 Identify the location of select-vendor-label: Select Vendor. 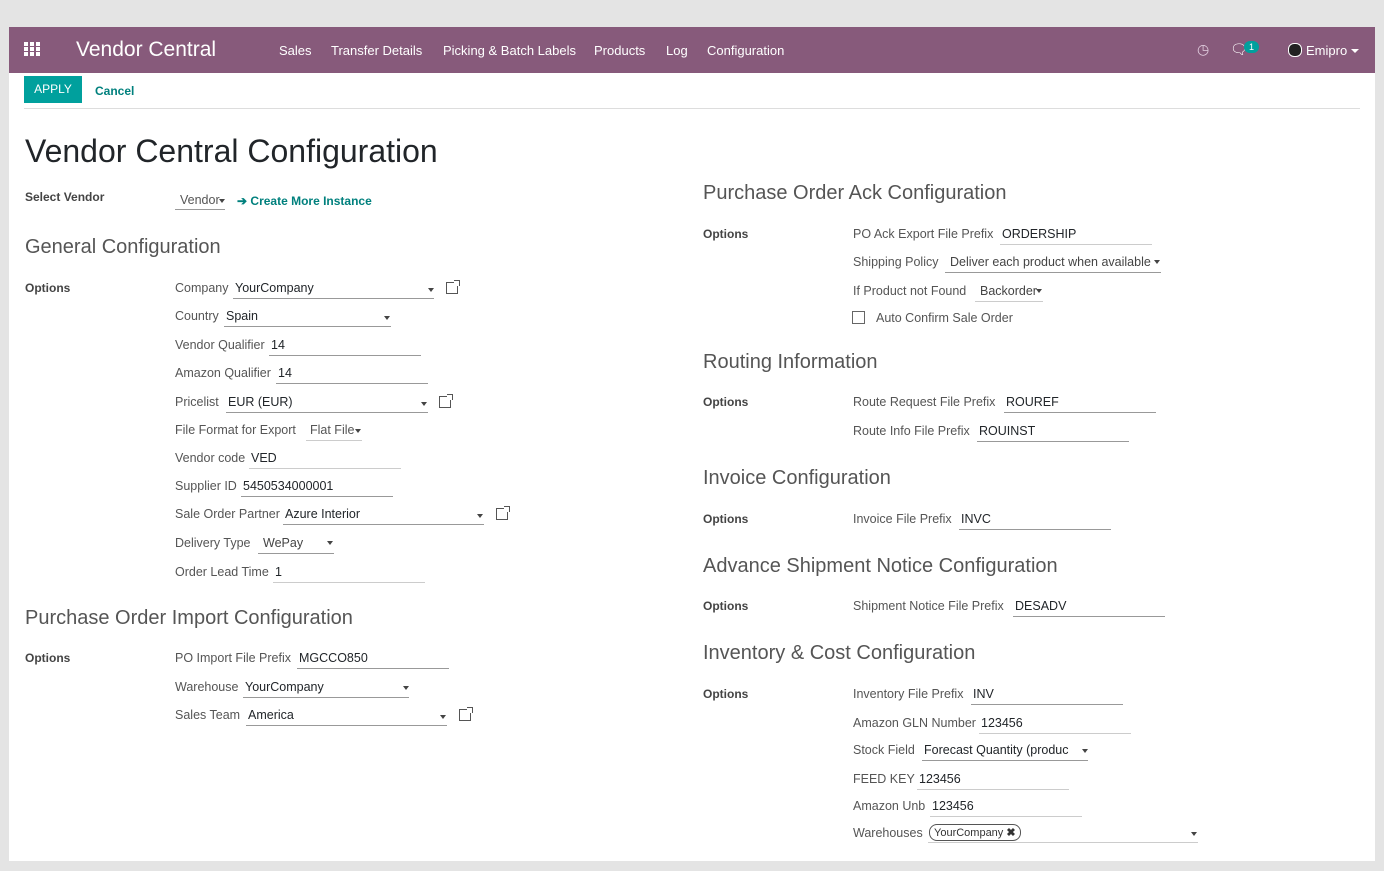
(65, 197).